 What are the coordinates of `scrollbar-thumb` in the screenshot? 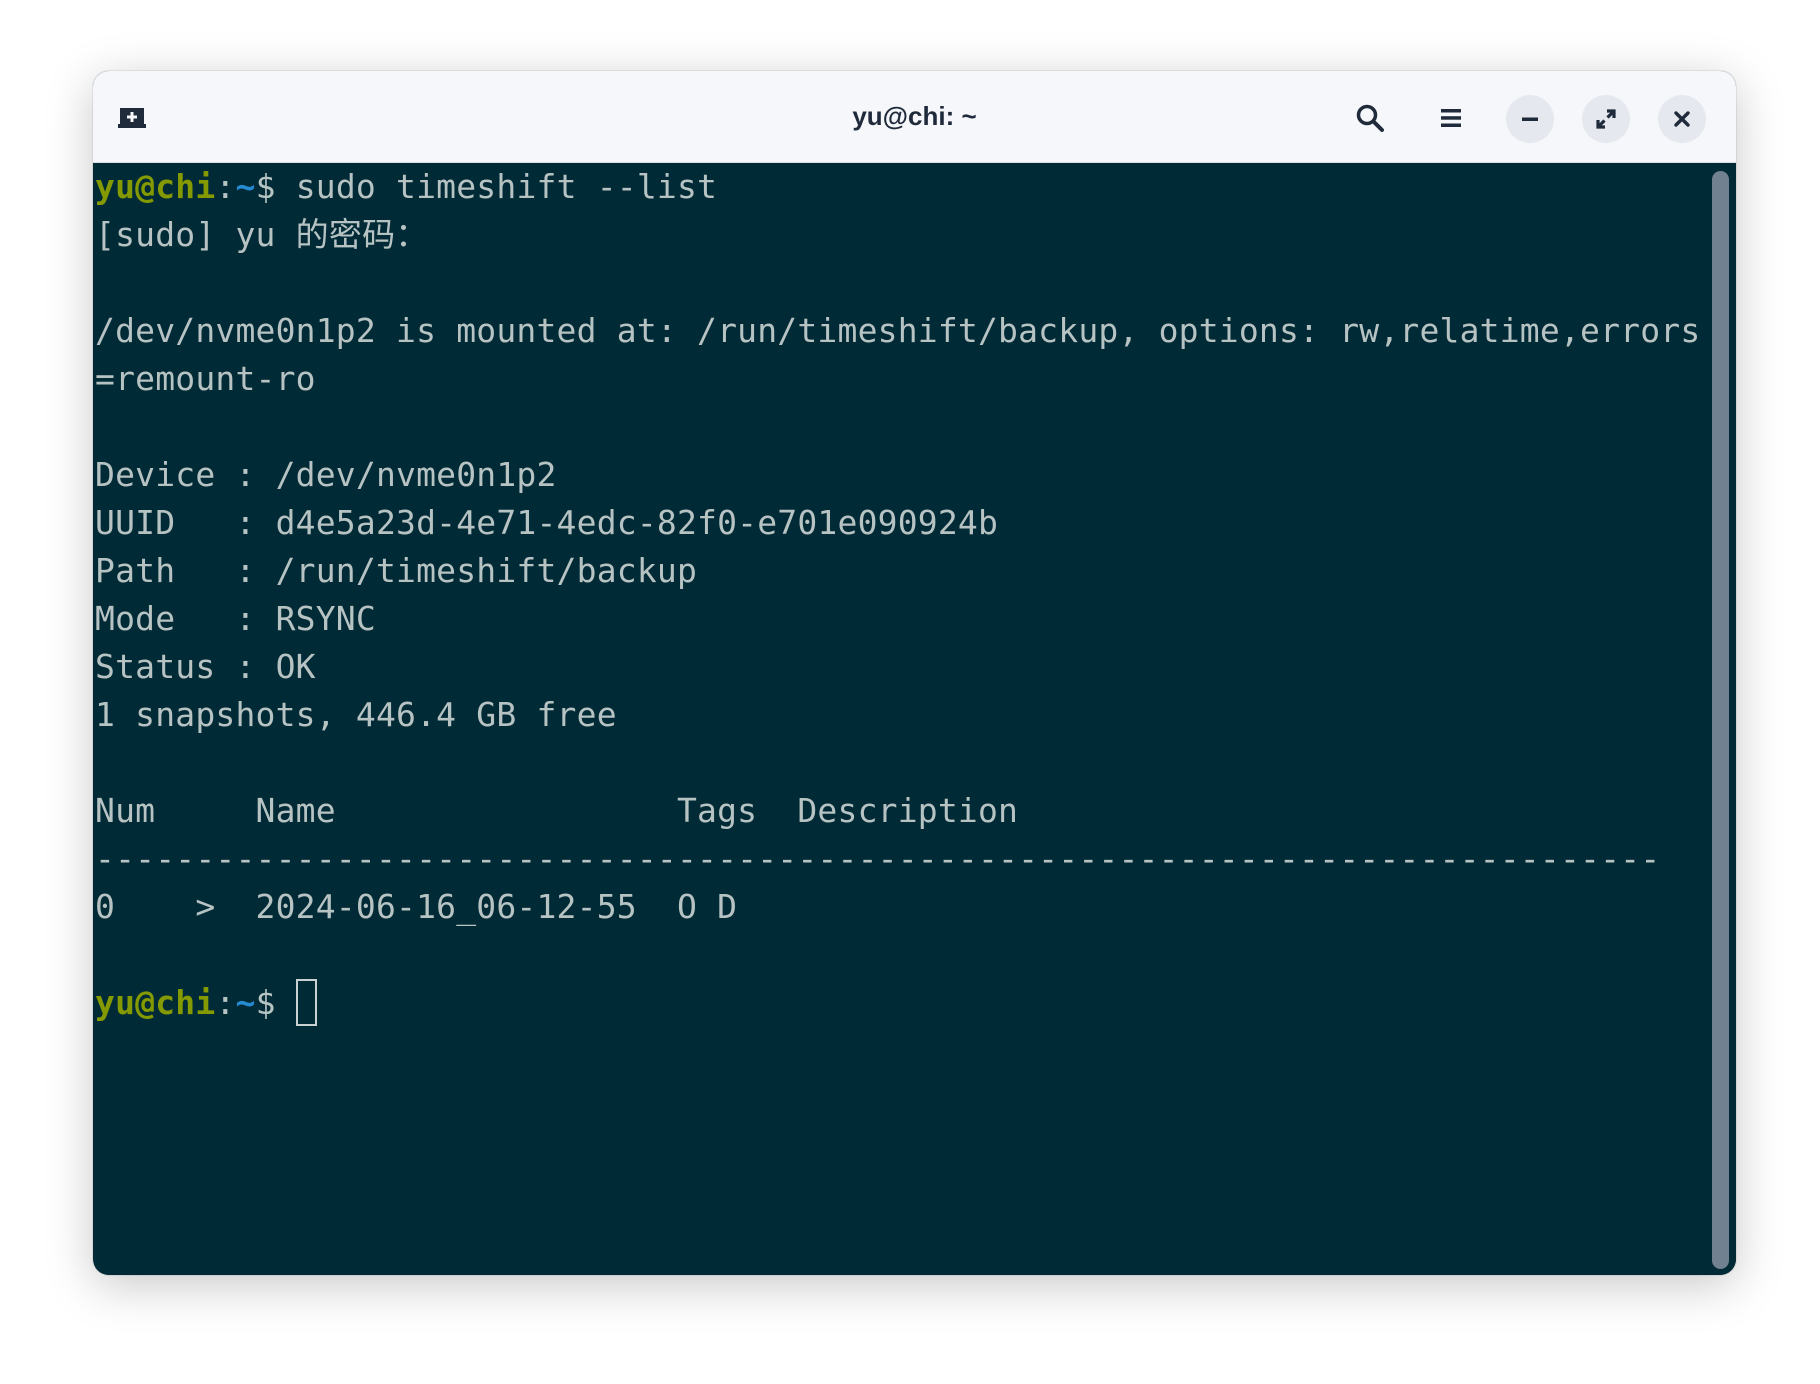 It's located at (1720, 720).